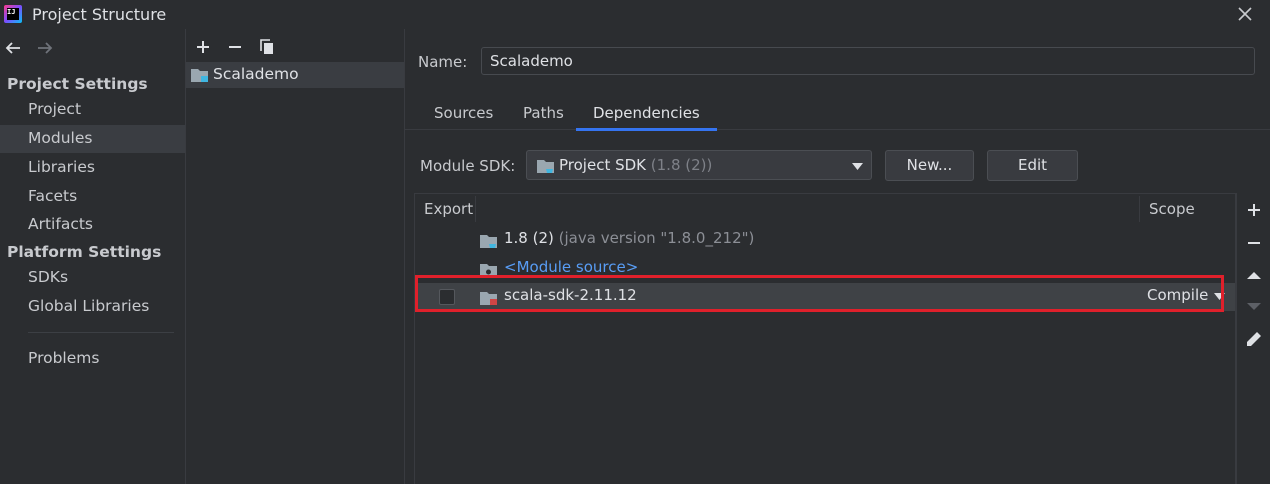 This screenshot has width=1270, height=484. Describe the element at coordinates (868, 61) in the screenshot. I see `module-name-input` at that location.